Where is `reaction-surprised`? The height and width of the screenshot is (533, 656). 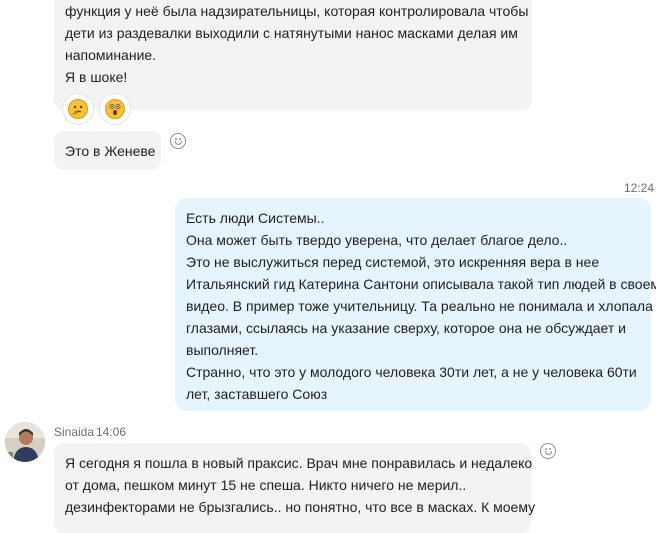
reaction-surprised is located at coordinates (115, 109).